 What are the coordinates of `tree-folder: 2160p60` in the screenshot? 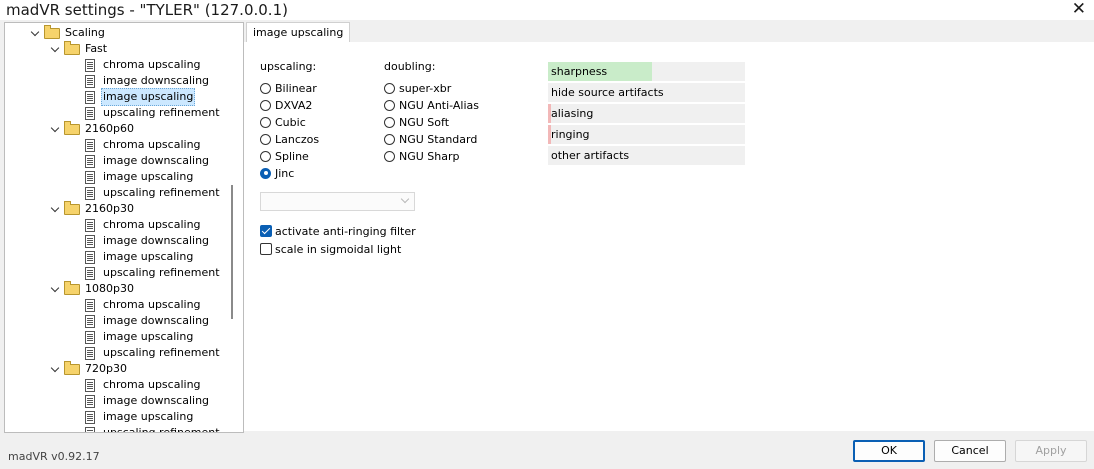 It's located at (93, 128).